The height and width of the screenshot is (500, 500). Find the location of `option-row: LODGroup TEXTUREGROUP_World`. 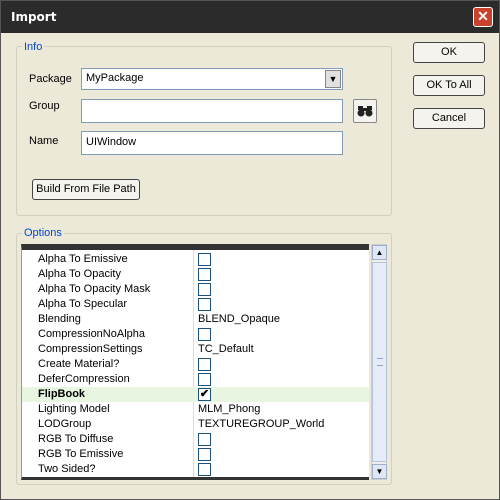

option-row: LODGroup TEXTUREGROUP_World is located at coordinates (195, 424).